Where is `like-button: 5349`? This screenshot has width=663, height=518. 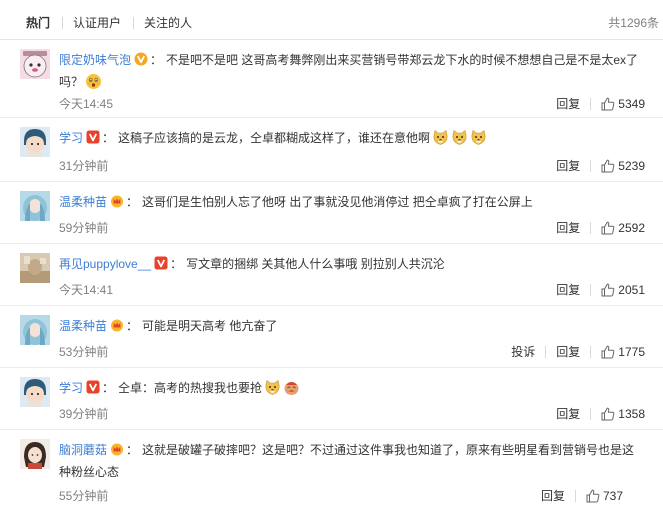 like-button: 5349 is located at coordinates (623, 104).